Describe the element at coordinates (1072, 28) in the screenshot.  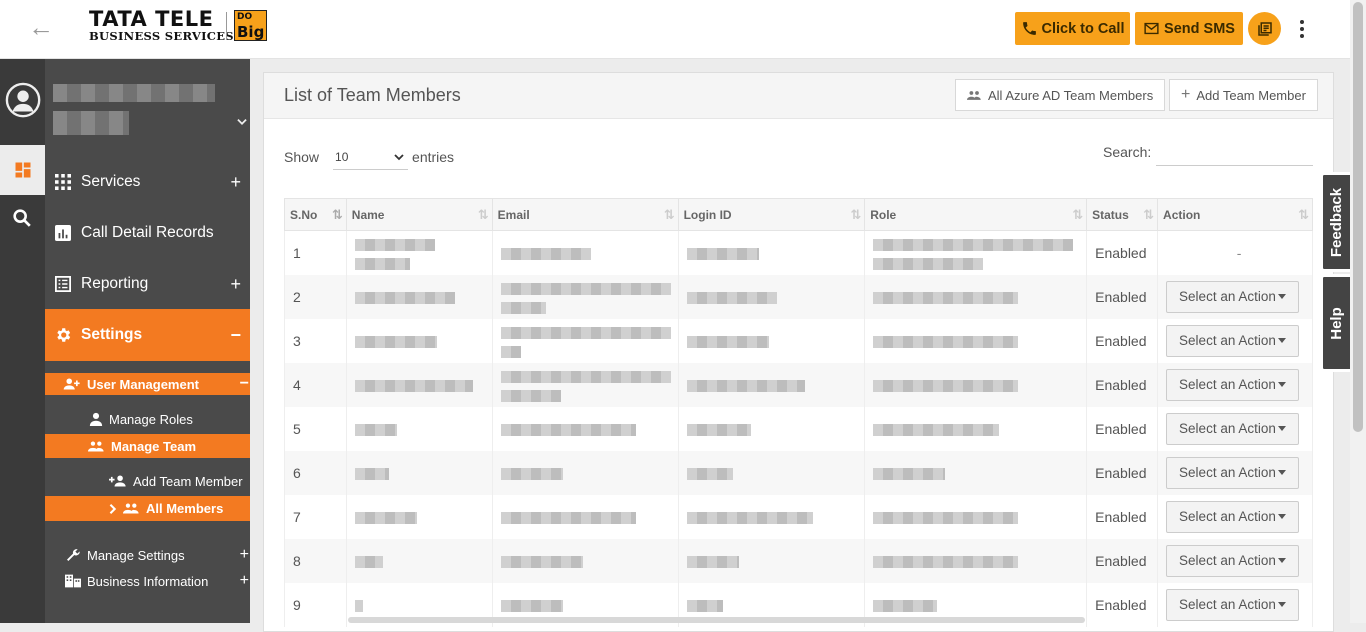
I see `click-to-call-button: Click to Call` at that location.